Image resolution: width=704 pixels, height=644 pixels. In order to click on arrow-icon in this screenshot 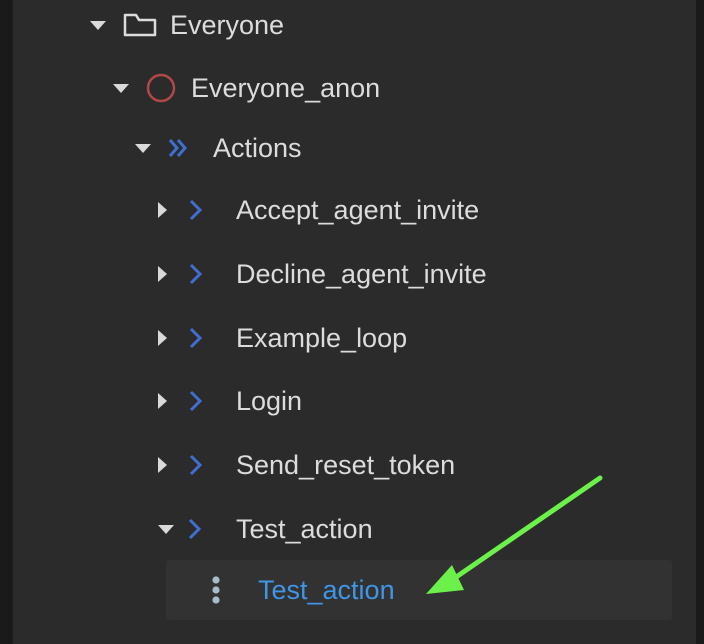, I will do `click(514, 534)`.